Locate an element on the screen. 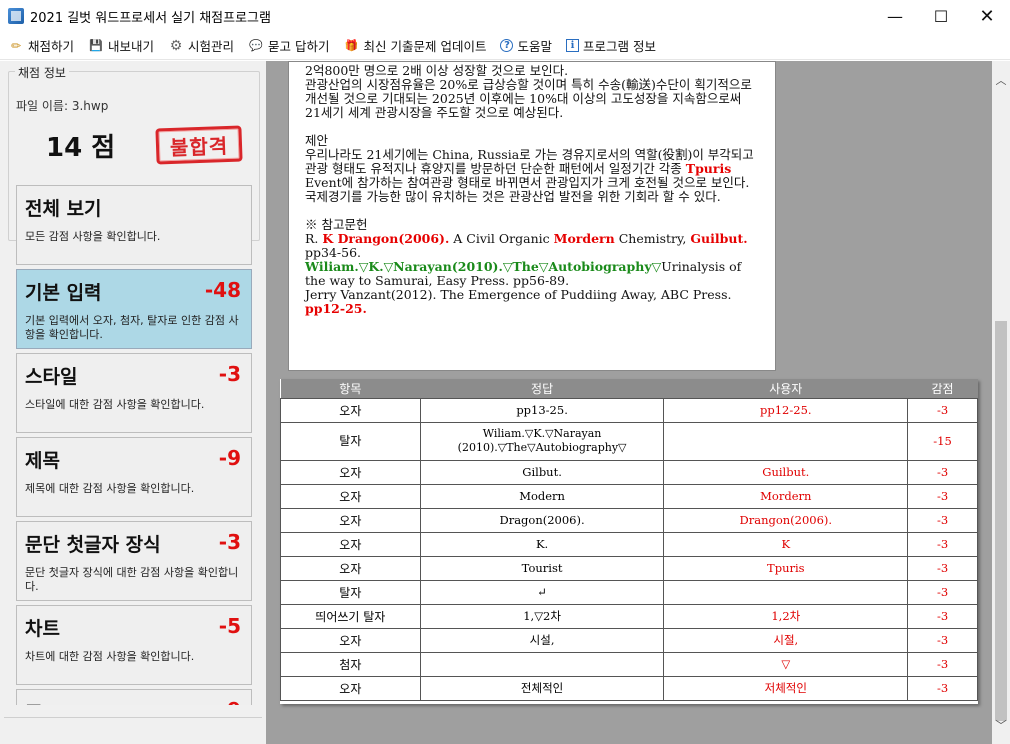 This screenshot has width=1010, height=744. table-row: 오자 pp13-25. pp12-25. -3 is located at coordinates (629, 410).